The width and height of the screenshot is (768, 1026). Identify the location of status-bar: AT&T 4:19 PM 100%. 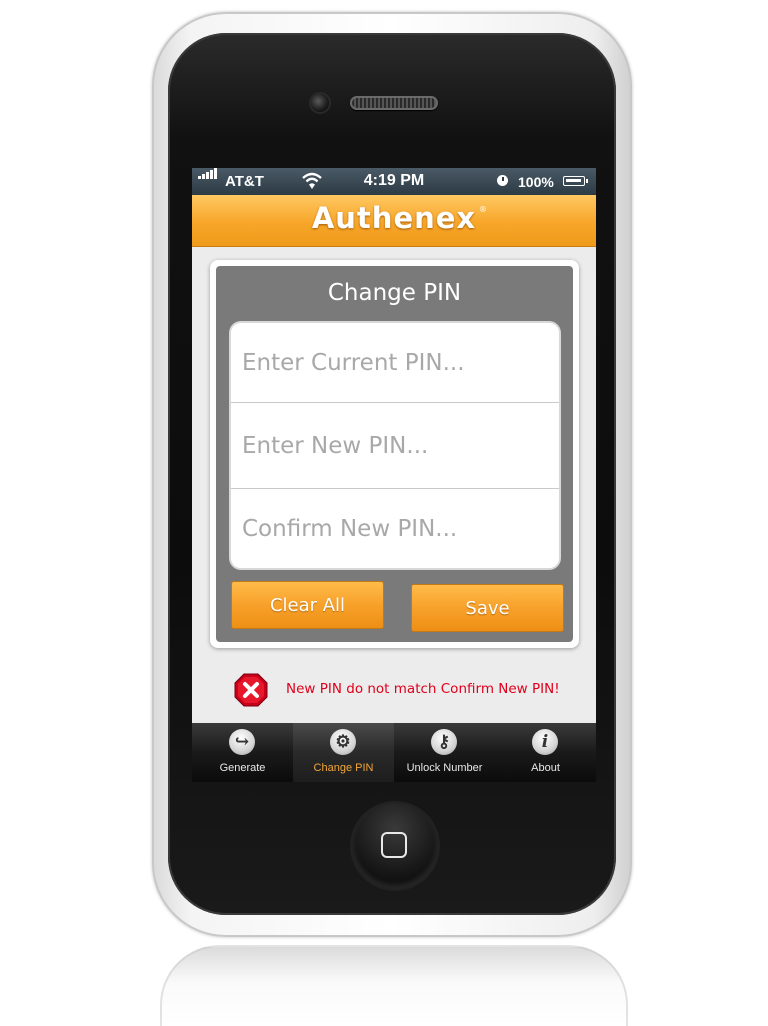
(394, 181).